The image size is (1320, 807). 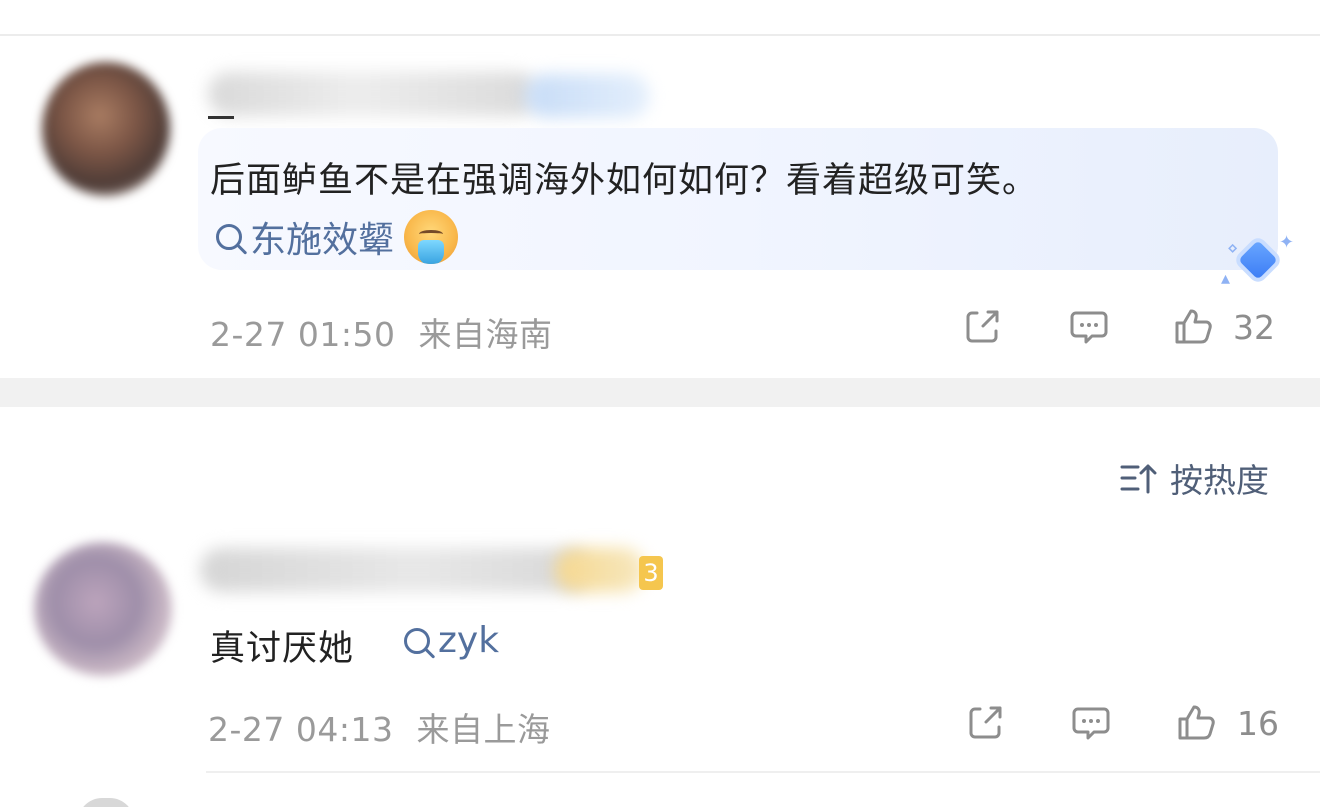 I want to click on section-separator, so click(x=660, y=392).